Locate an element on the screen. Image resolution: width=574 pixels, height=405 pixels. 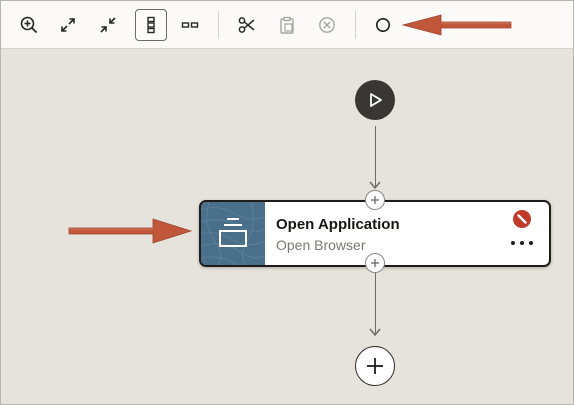
breakpoint-button is located at coordinates (383, 25).